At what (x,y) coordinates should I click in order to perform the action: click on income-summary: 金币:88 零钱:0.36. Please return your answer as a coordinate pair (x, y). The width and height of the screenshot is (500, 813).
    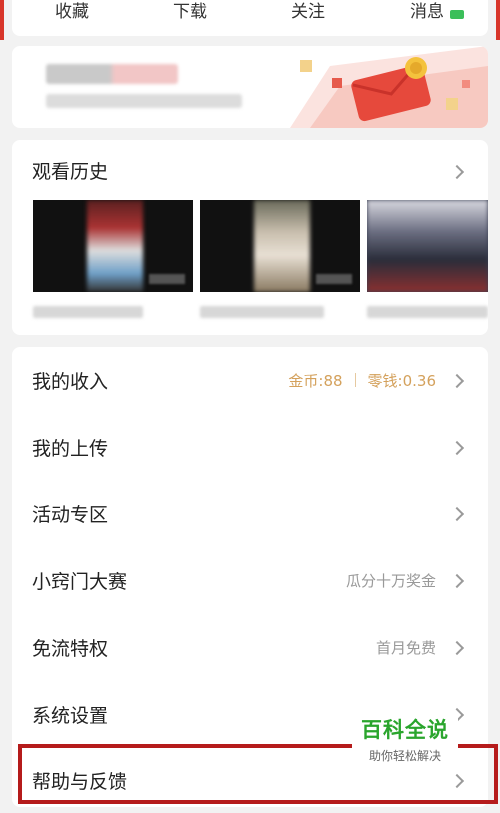
    Looking at the image, I should click on (362, 380).